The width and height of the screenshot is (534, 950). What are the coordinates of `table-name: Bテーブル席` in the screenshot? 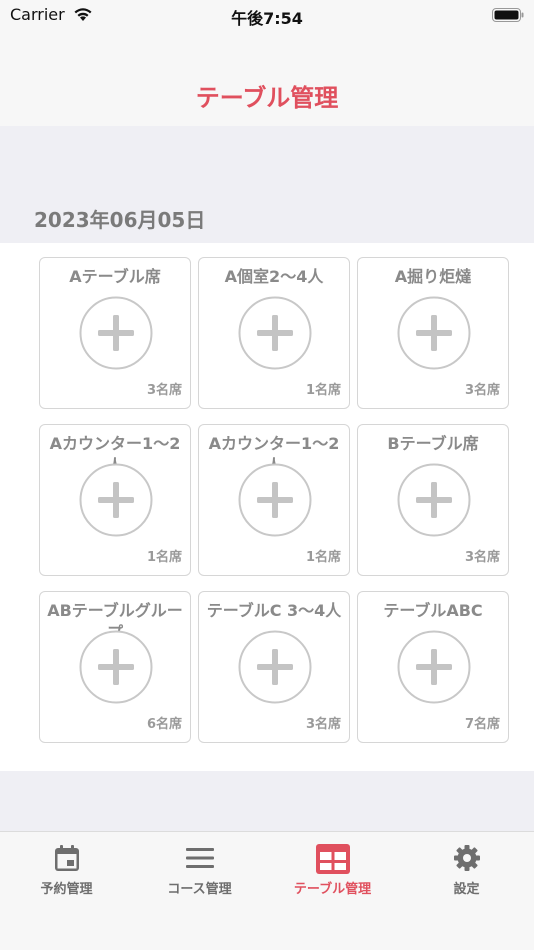 It's located at (433, 443).